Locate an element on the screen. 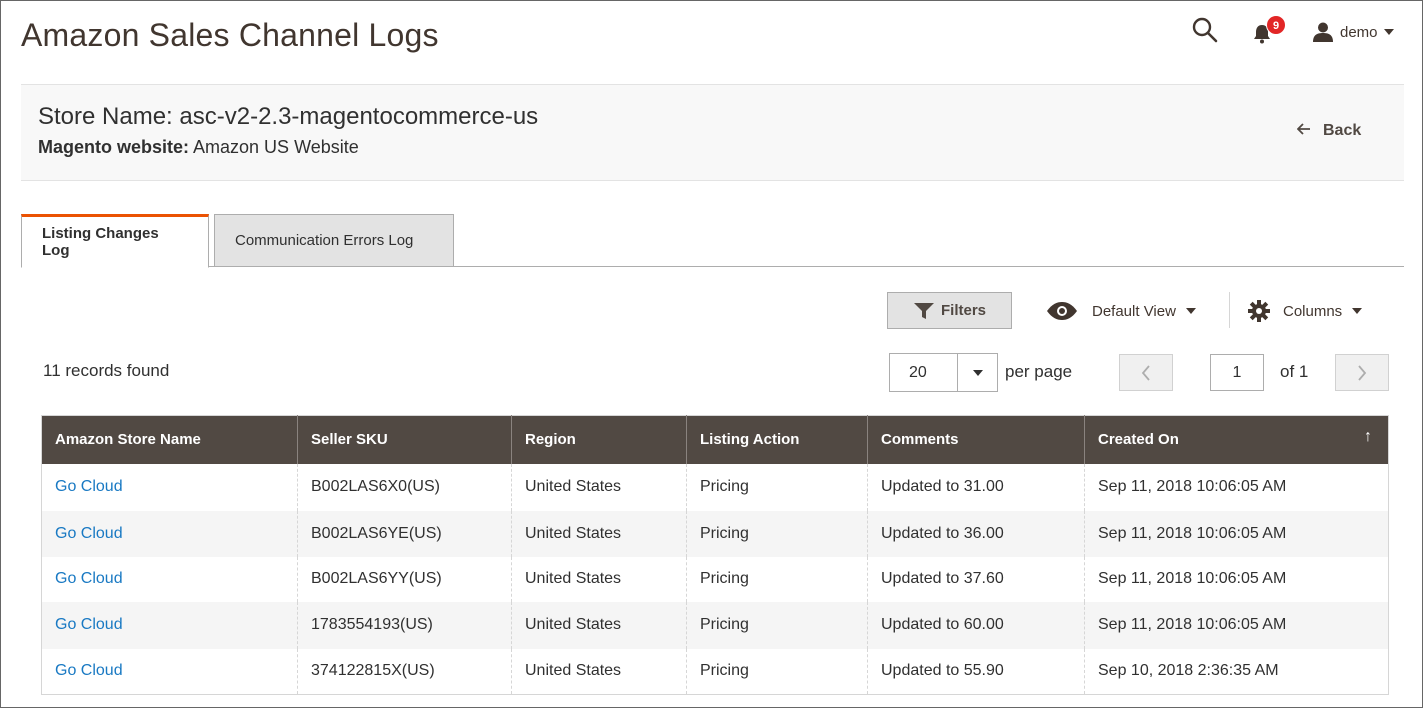 The image size is (1423, 708). seller-sku-cell: 1783554193(US) is located at coordinates (404, 625).